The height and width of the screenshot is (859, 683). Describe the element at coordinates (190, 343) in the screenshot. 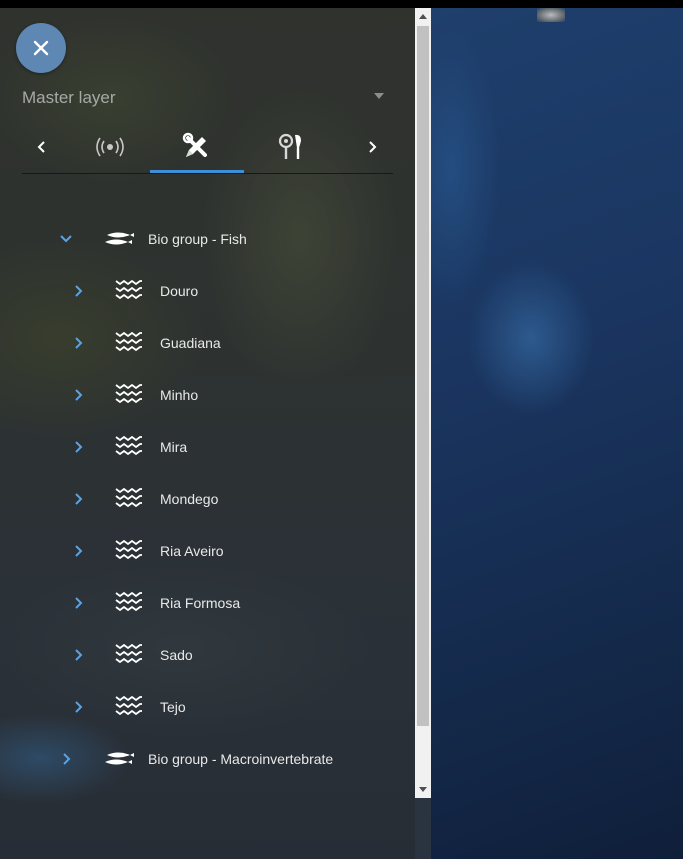

I see `tree-item-label: Guadiana` at that location.